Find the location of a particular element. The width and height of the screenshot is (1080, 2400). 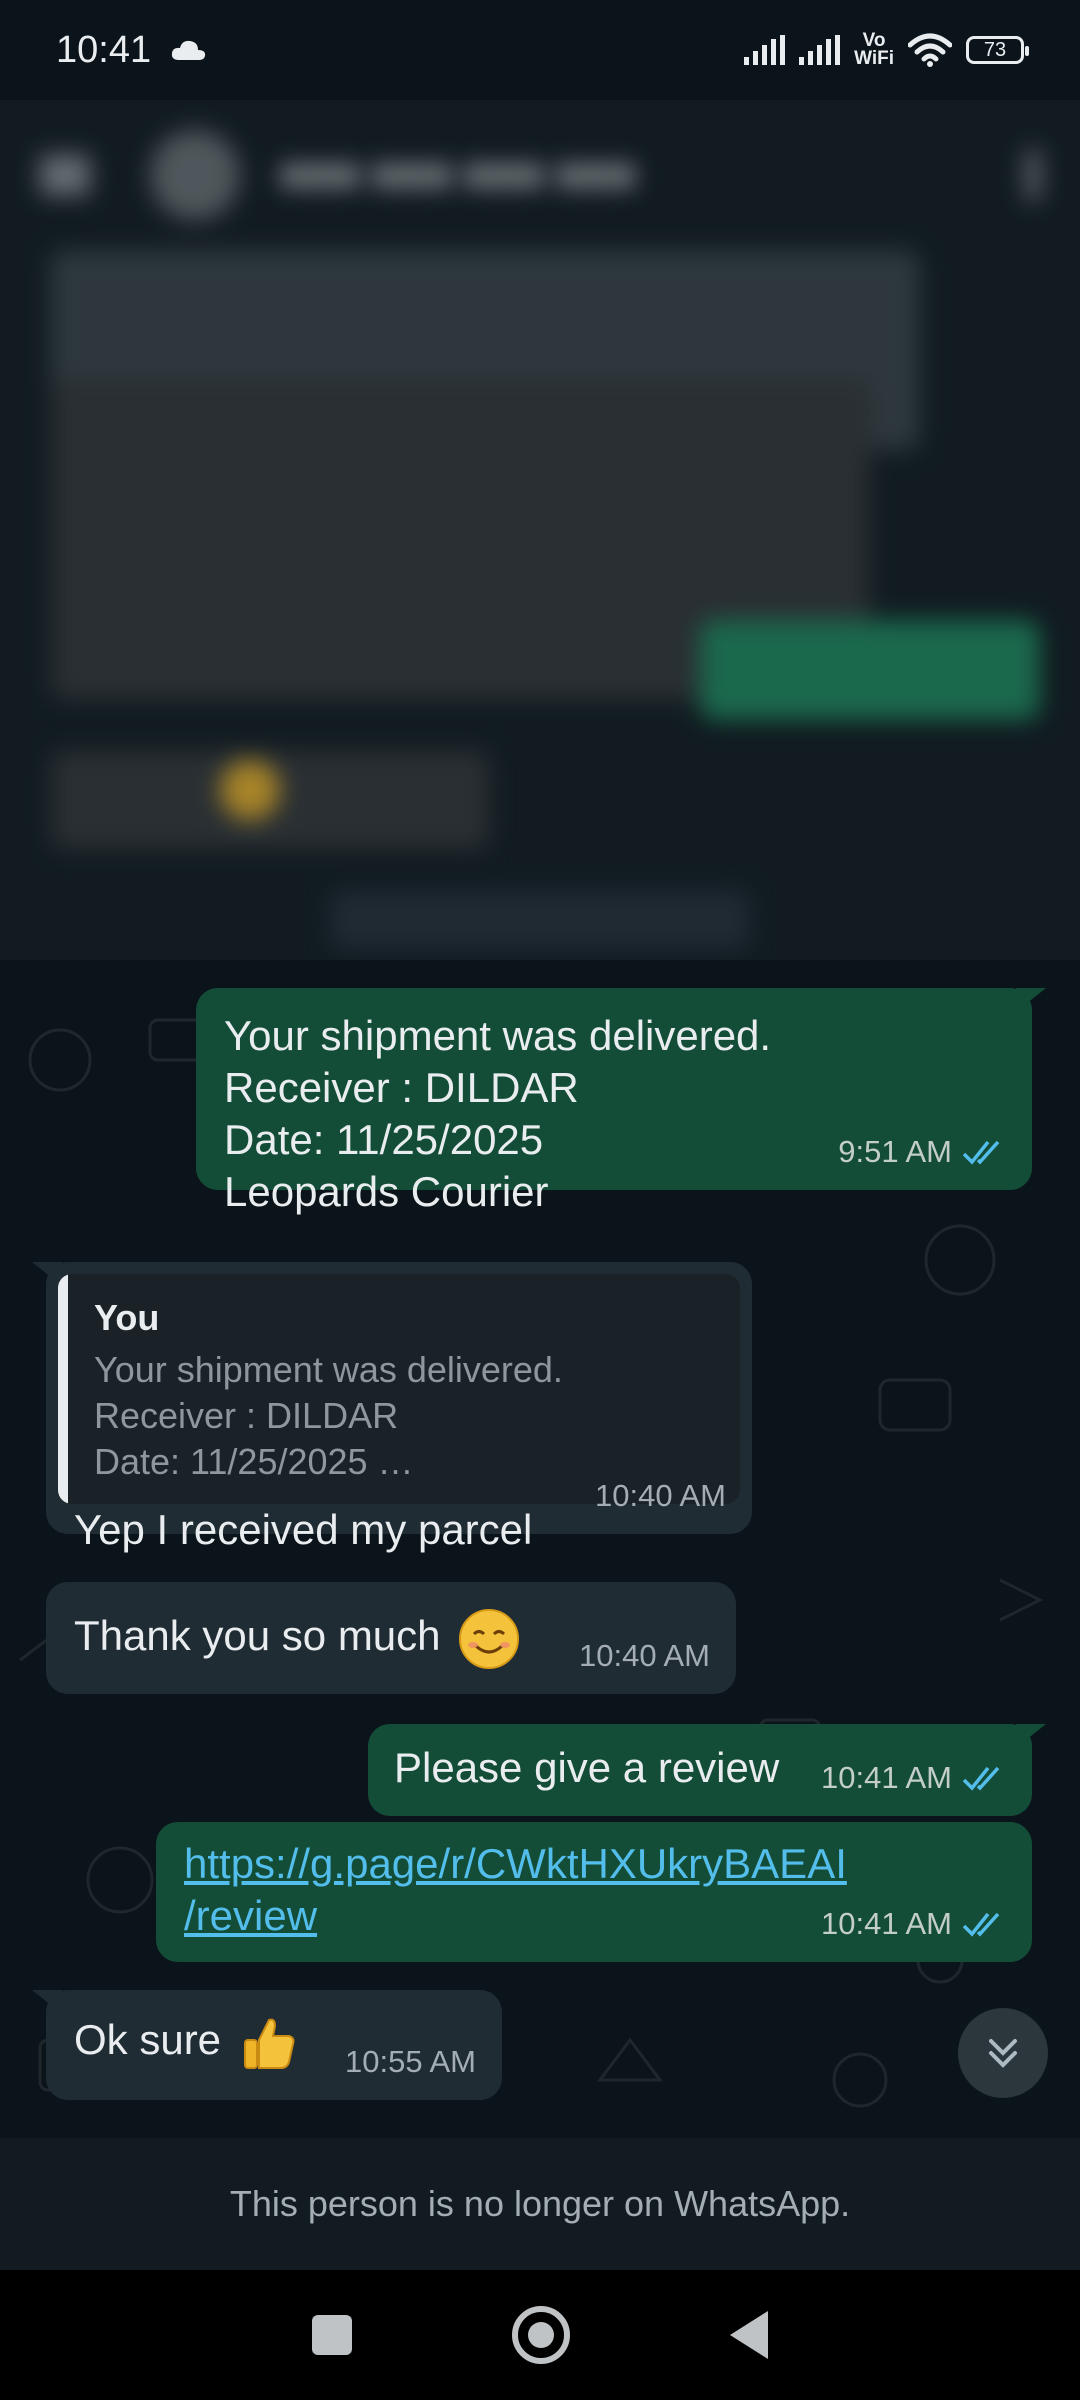

message-text: Please give a review is located at coordinates (587, 1767).